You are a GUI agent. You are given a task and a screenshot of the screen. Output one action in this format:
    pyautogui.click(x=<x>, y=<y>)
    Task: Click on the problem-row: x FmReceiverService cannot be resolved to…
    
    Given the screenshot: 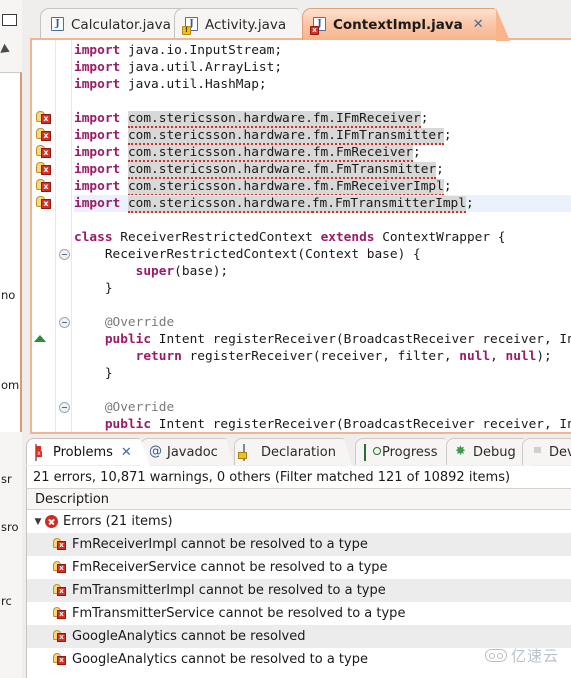 What is the action you would take?
    pyautogui.click(x=299, y=567)
    